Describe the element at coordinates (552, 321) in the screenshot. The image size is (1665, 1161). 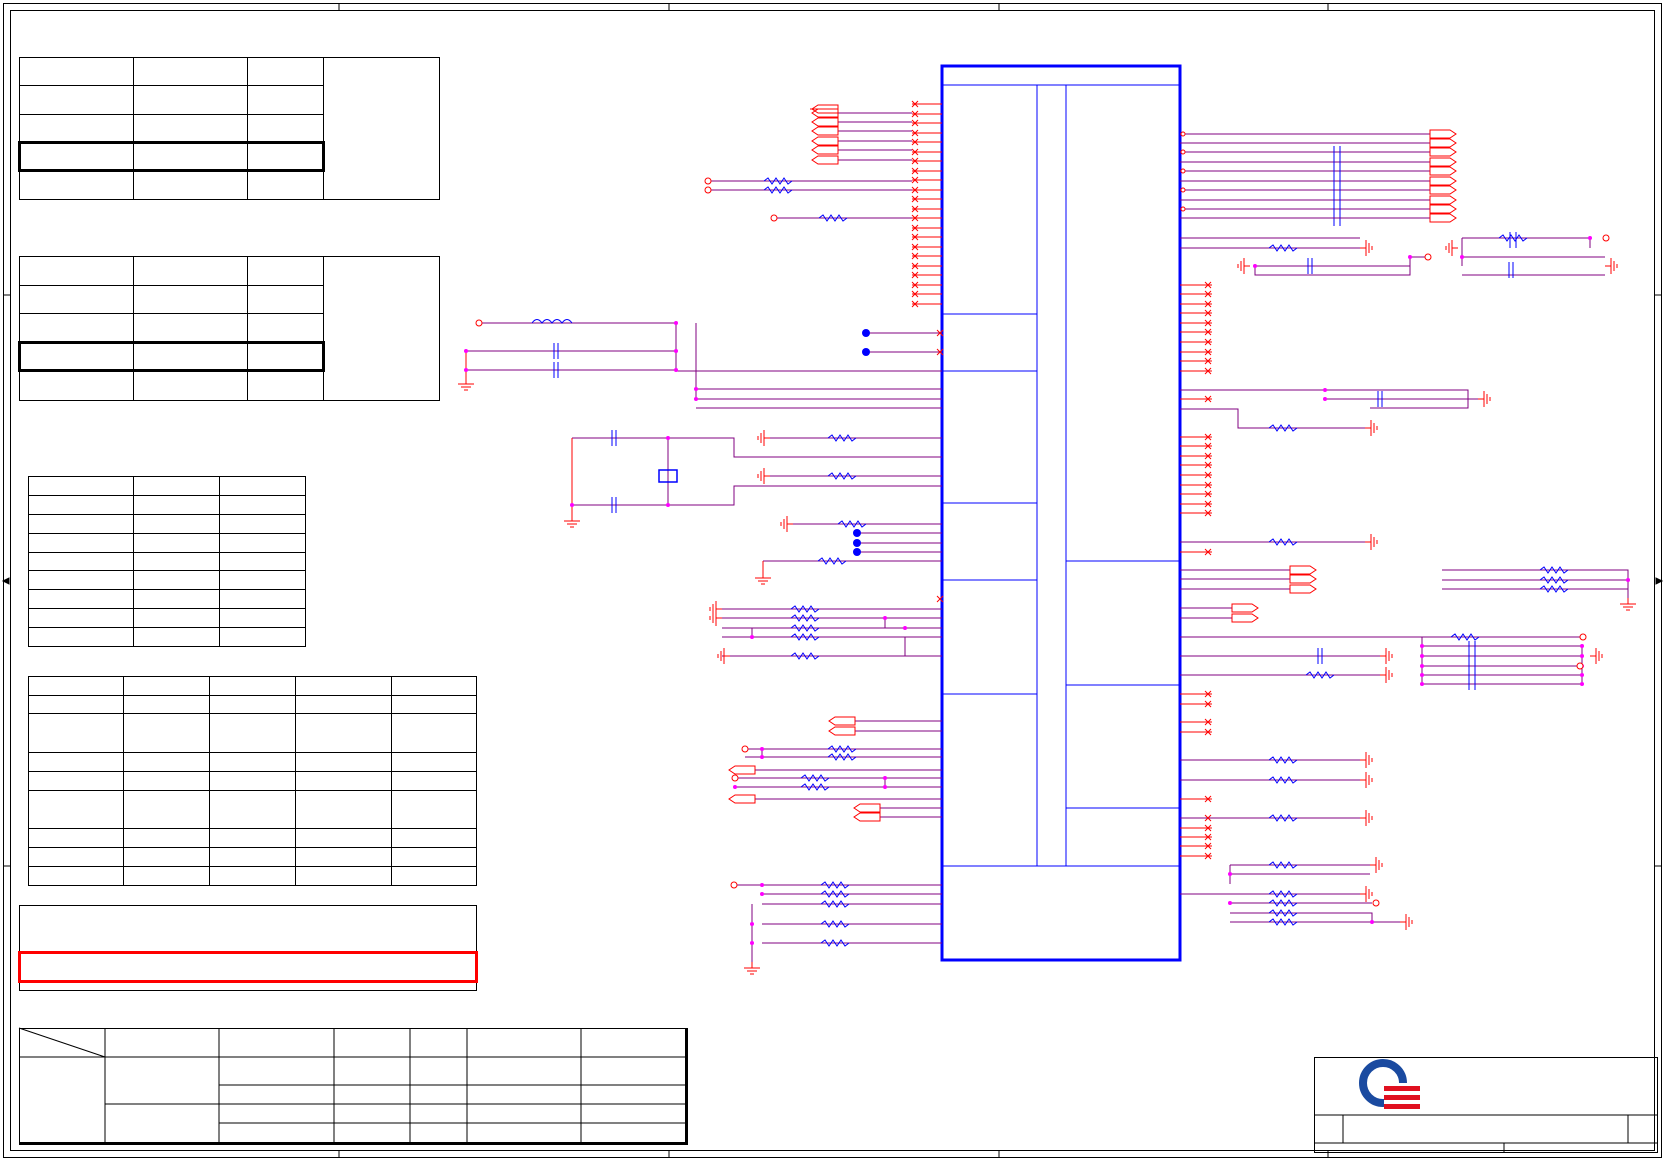
I see `inductor-symbol` at that location.